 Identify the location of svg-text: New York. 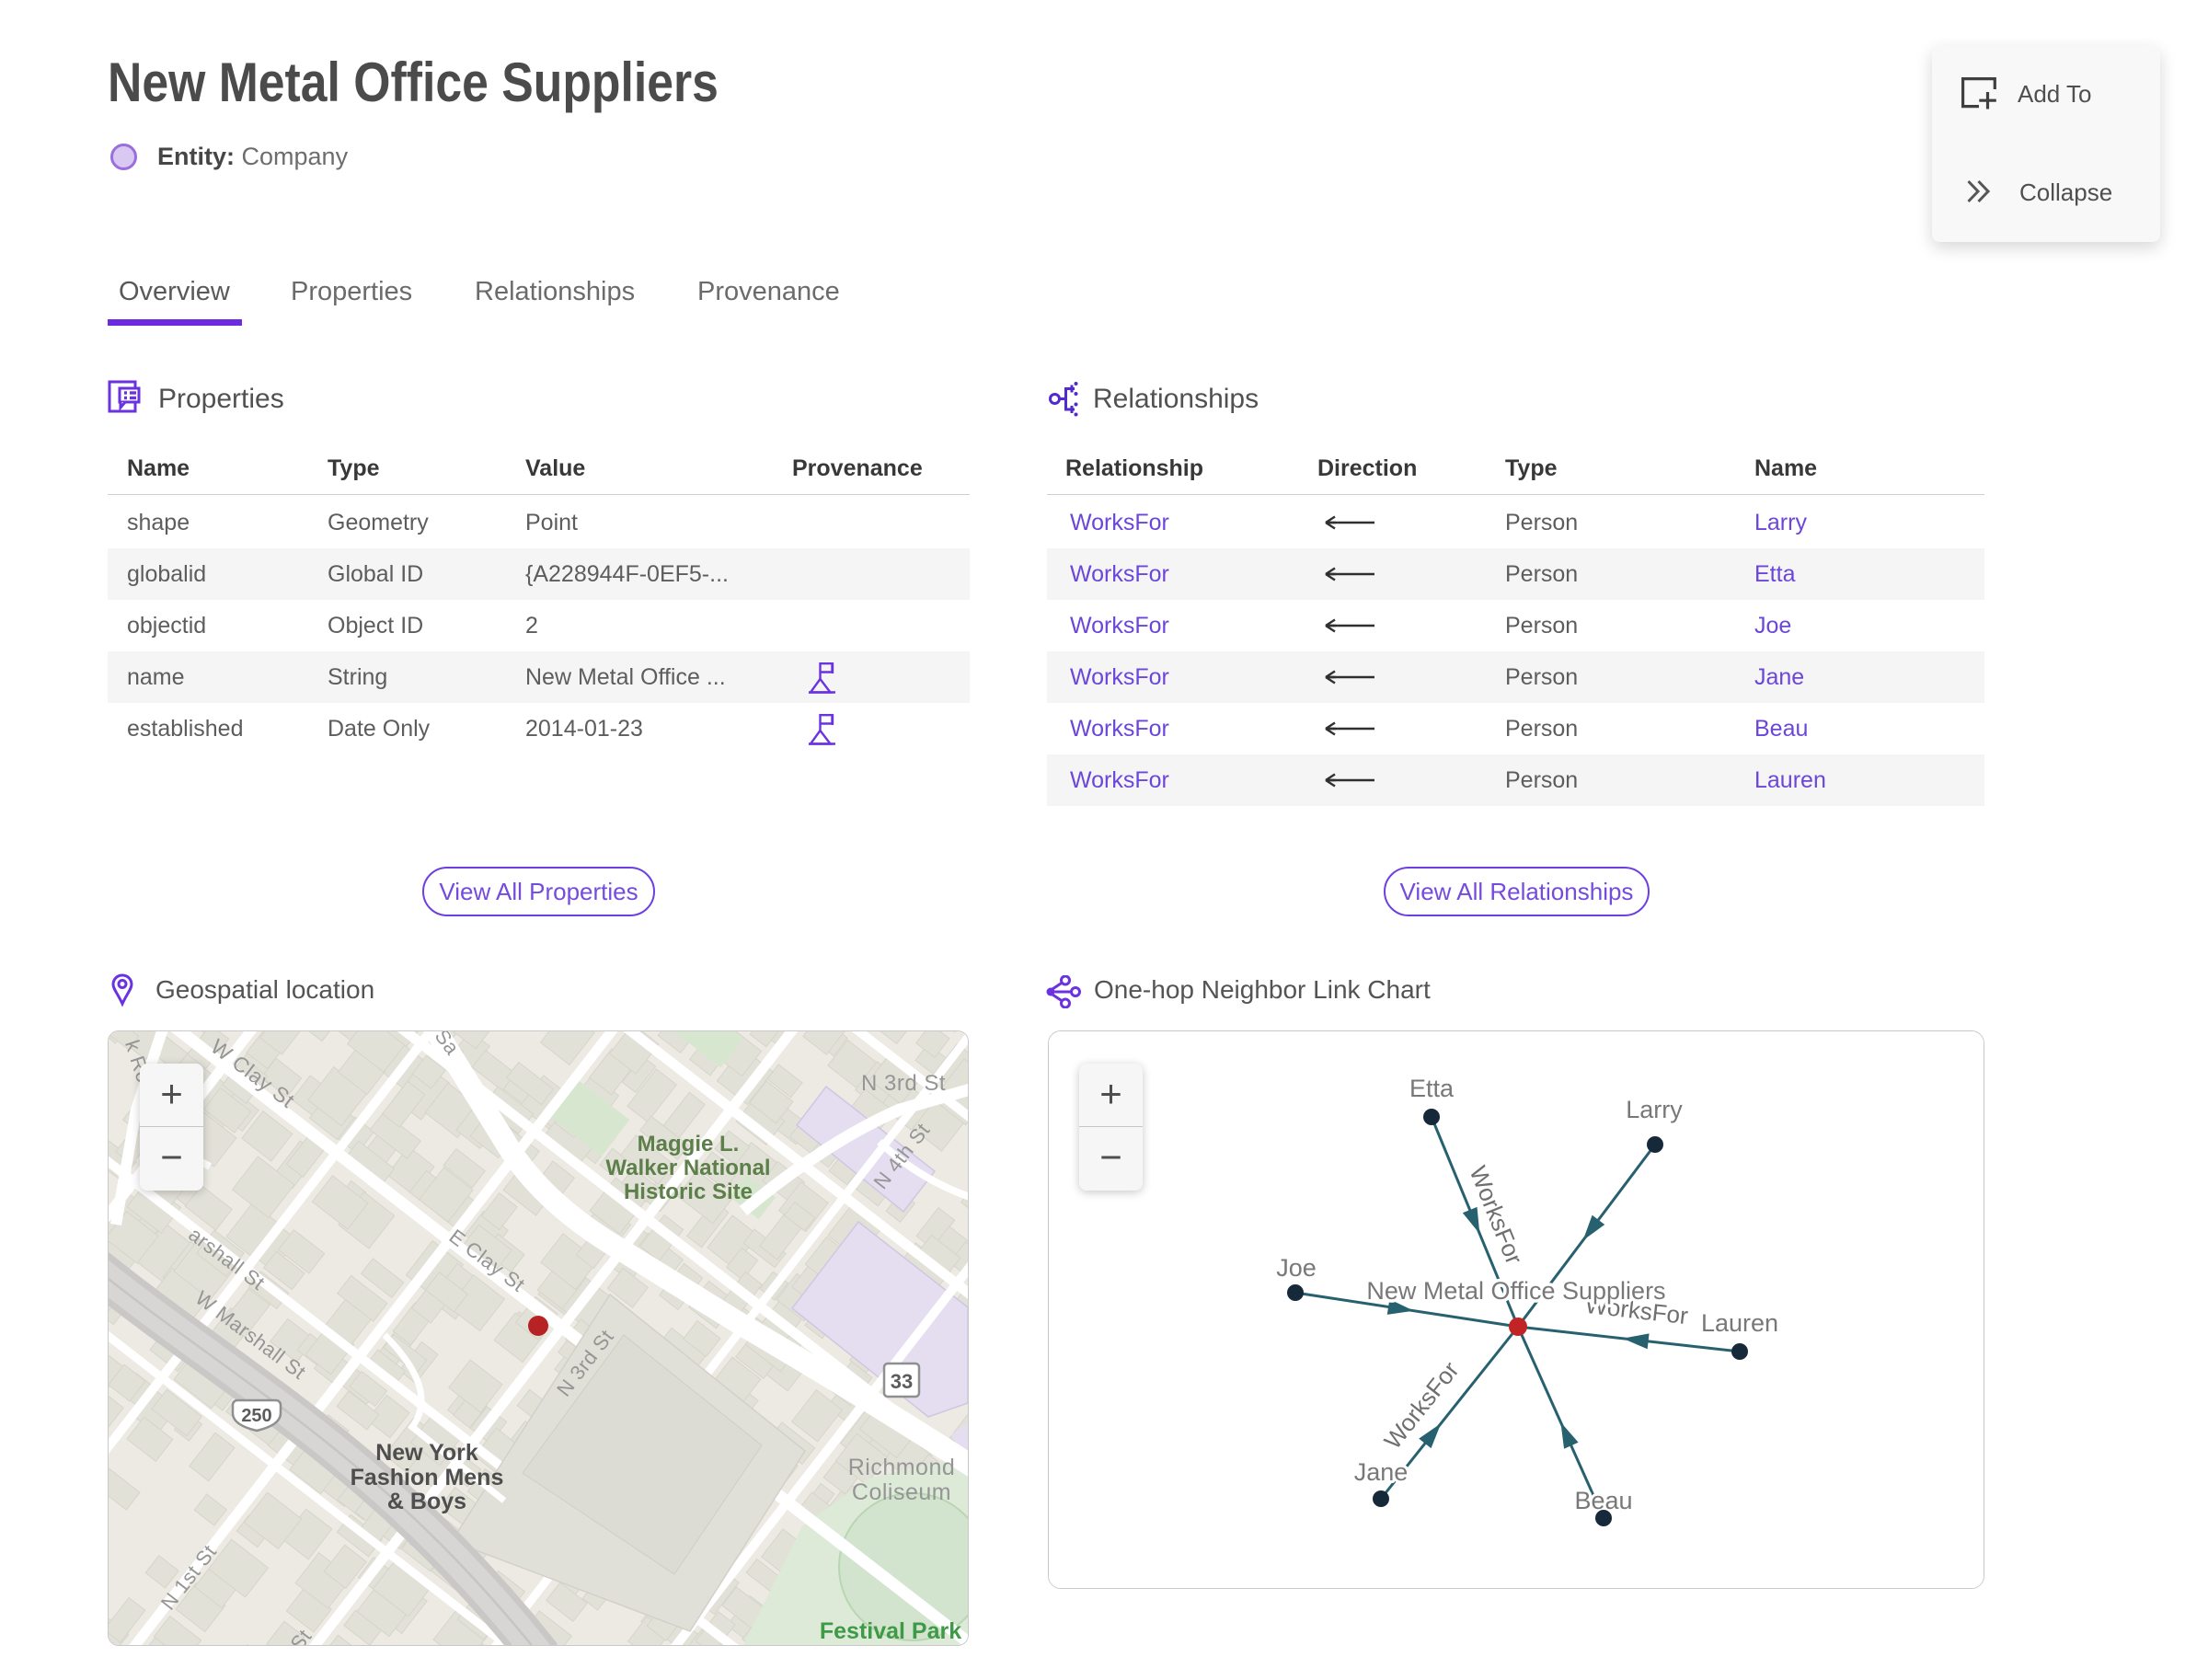
(426, 1453).